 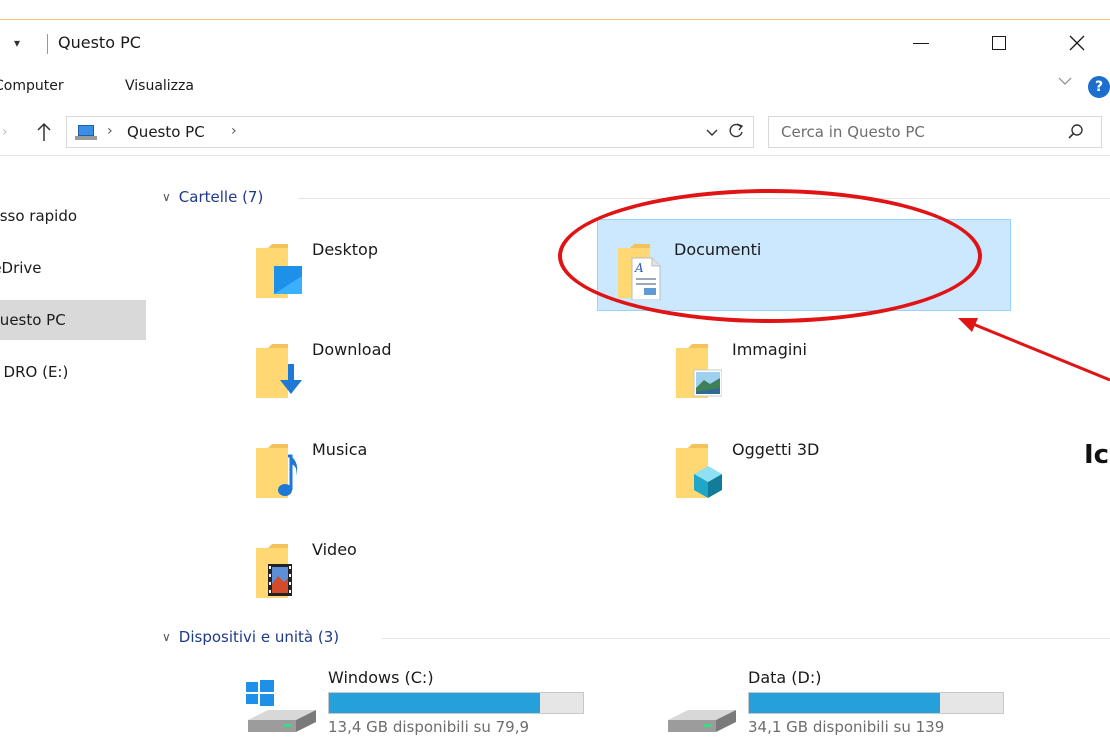 What do you see at coordinates (769, 349) in the screenshot?
I see `folder-label: Immagini` at bounding box center [769, 349].